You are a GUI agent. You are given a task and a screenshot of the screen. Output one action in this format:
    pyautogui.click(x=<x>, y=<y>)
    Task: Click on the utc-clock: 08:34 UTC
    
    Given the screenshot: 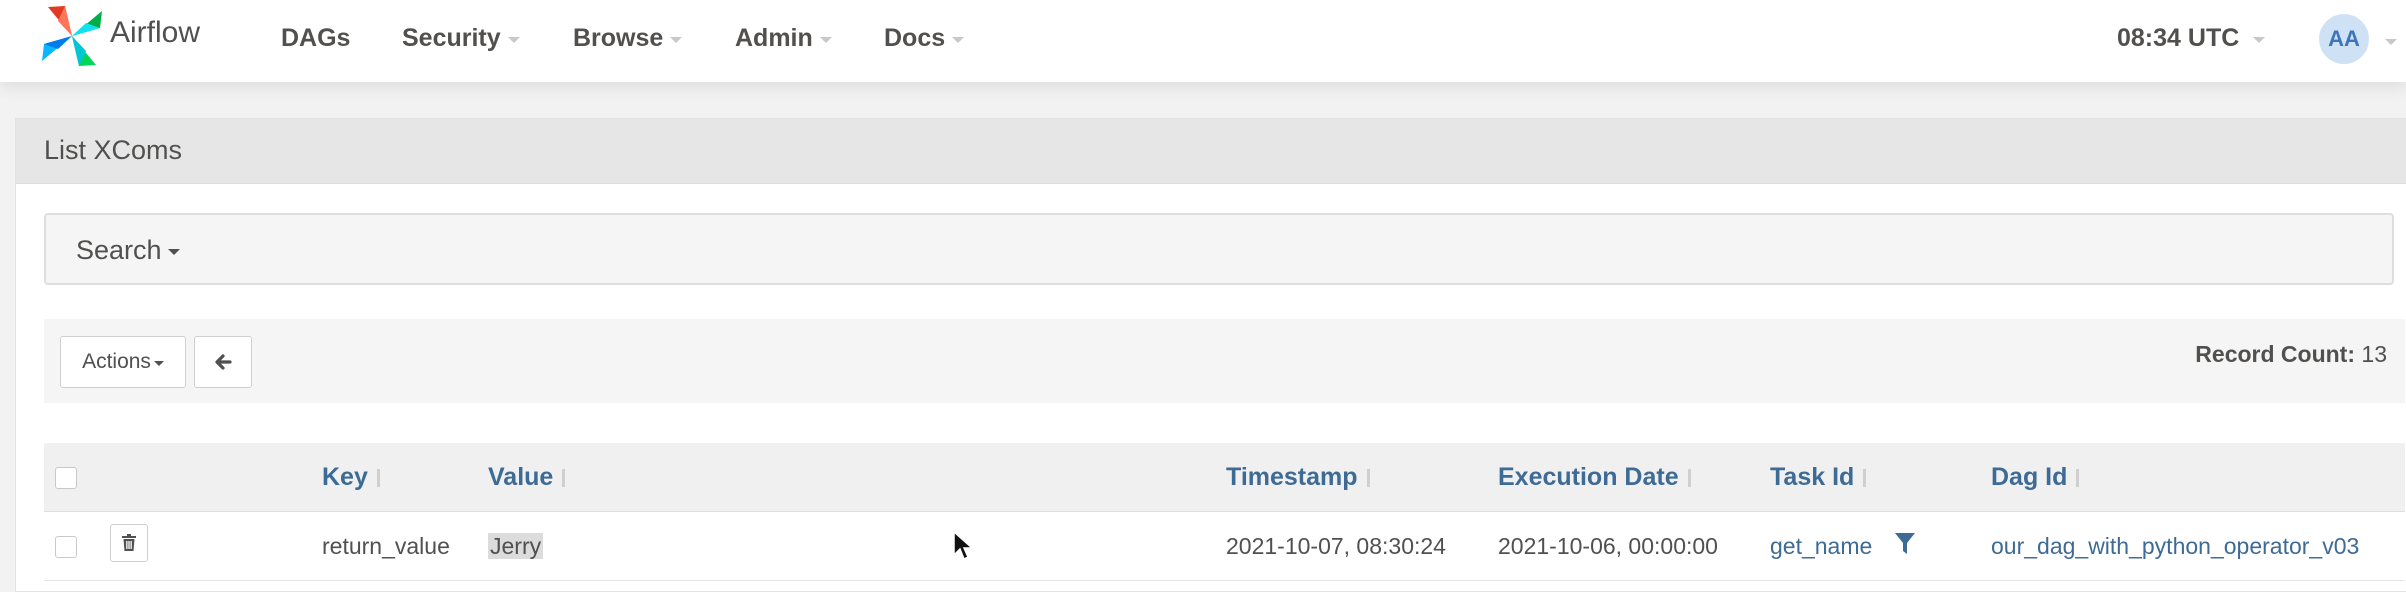 What is the action you would take?
    pyautogui.click(x=2191, y=38)
    